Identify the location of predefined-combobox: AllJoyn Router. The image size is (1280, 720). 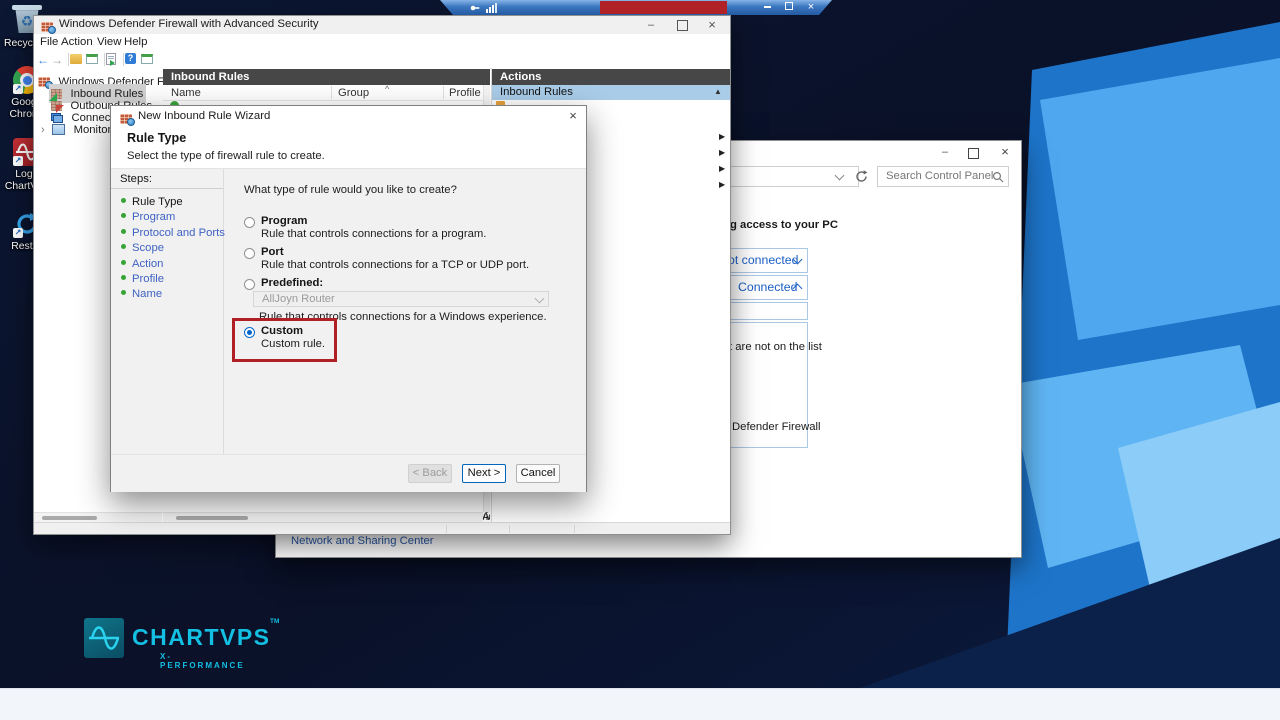
(401, 299).